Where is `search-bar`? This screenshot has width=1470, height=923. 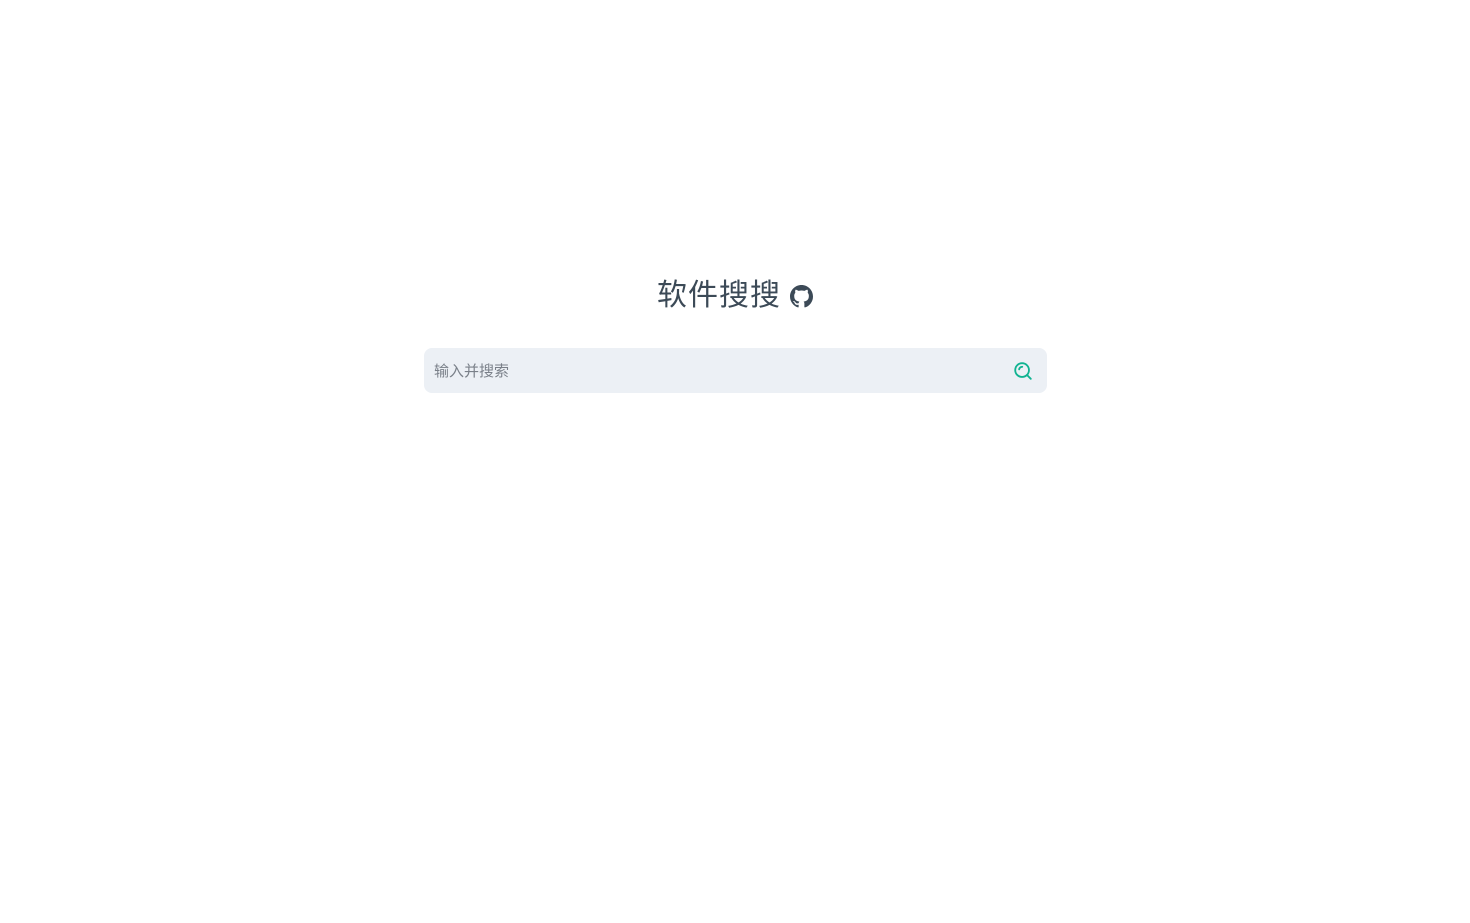
search-bar is located at coordinates (735, 370).